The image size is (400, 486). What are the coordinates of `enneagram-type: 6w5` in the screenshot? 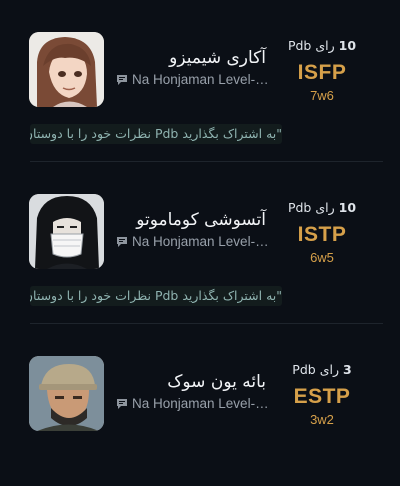 It's located at (322, 257).